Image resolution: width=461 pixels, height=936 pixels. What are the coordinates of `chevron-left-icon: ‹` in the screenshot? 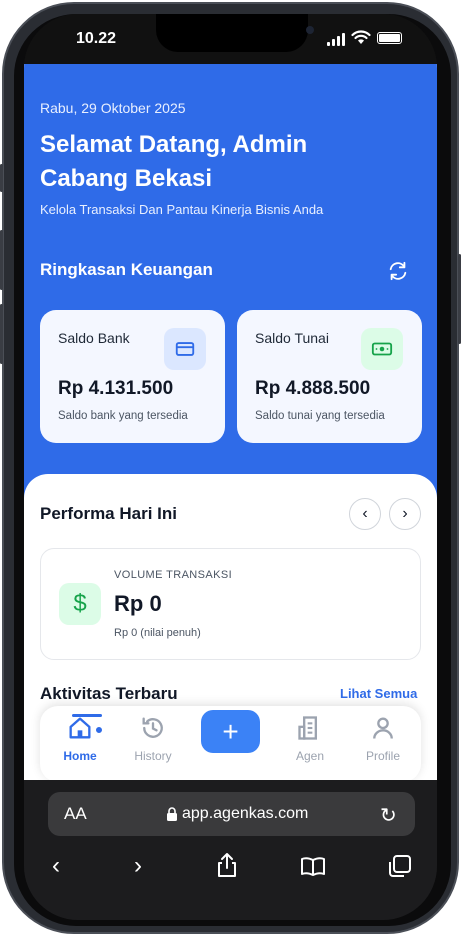 It's located at (365, 513).